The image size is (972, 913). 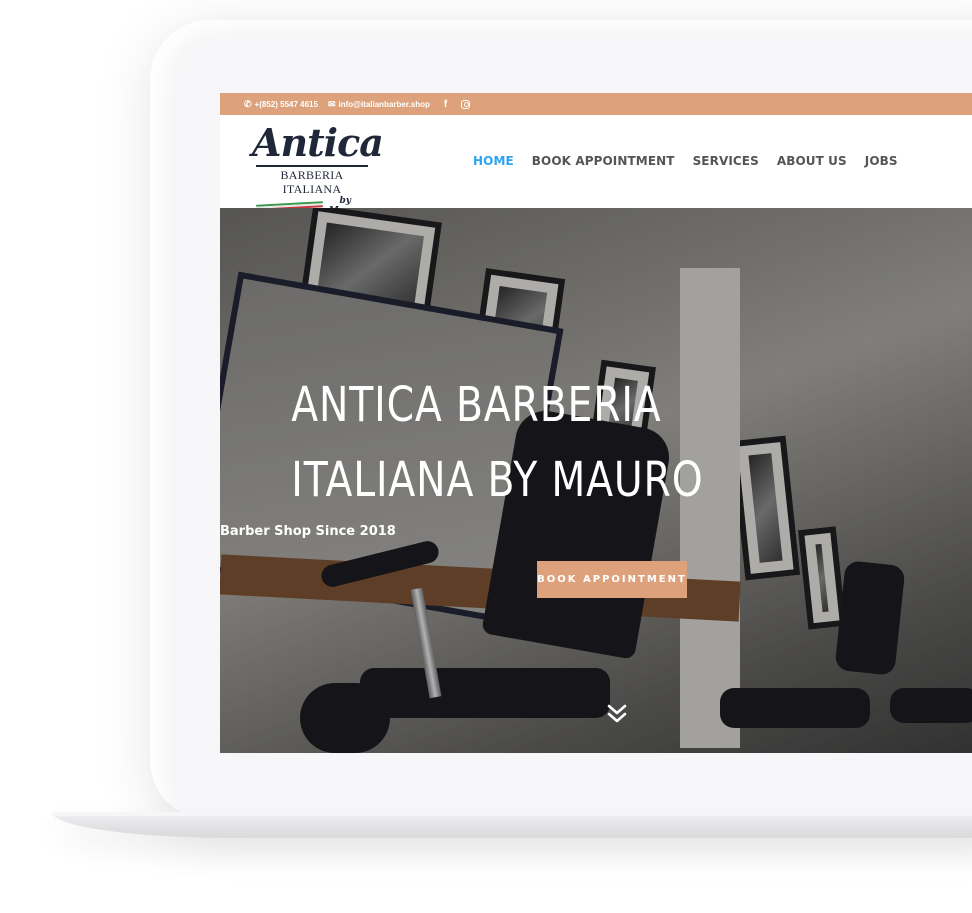 I want to click on nav-home: HOME, so click(x=493, y=161).